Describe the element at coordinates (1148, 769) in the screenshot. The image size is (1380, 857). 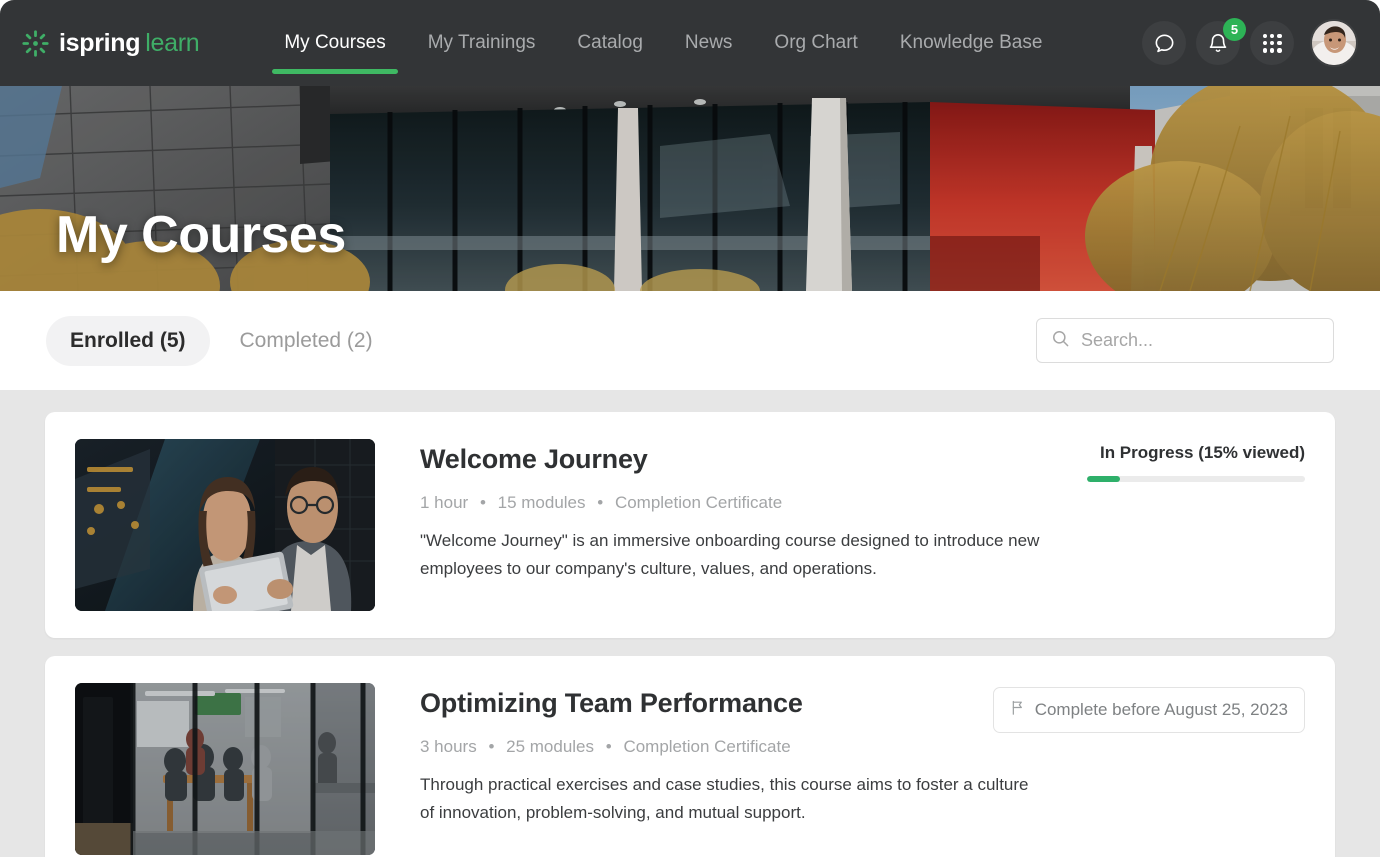
I see `course-status: Complete before August 25, 2023` at that location.